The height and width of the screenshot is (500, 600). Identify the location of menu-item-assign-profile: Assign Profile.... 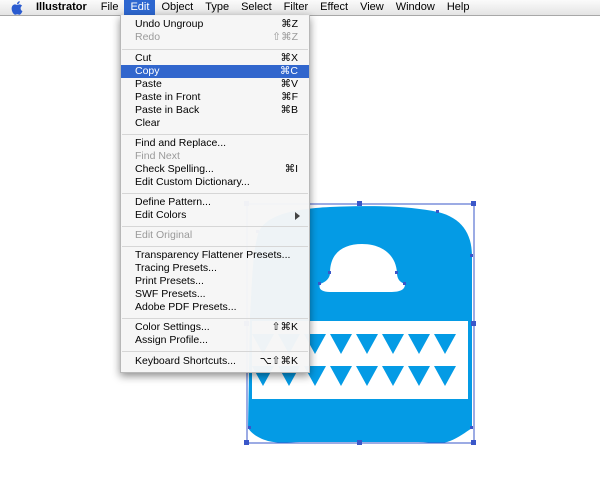
(215, 340).